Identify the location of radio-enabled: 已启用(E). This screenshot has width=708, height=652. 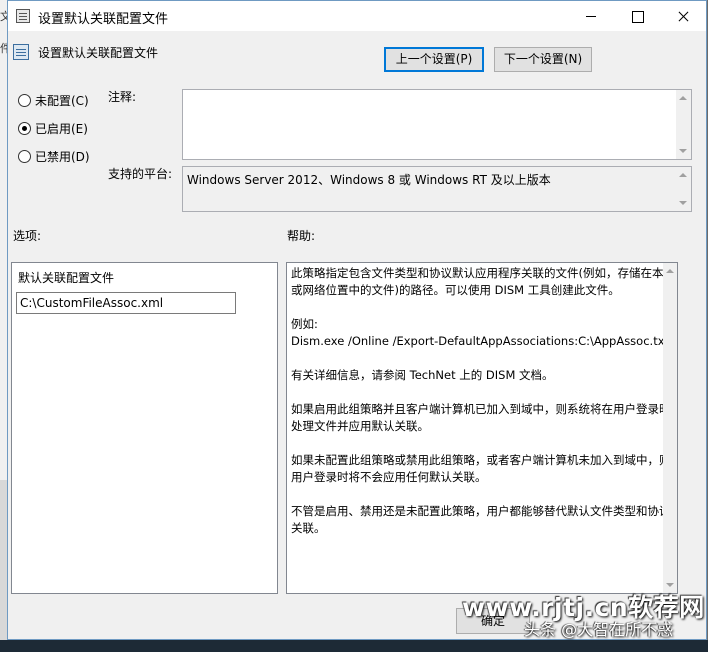
(53, 128).